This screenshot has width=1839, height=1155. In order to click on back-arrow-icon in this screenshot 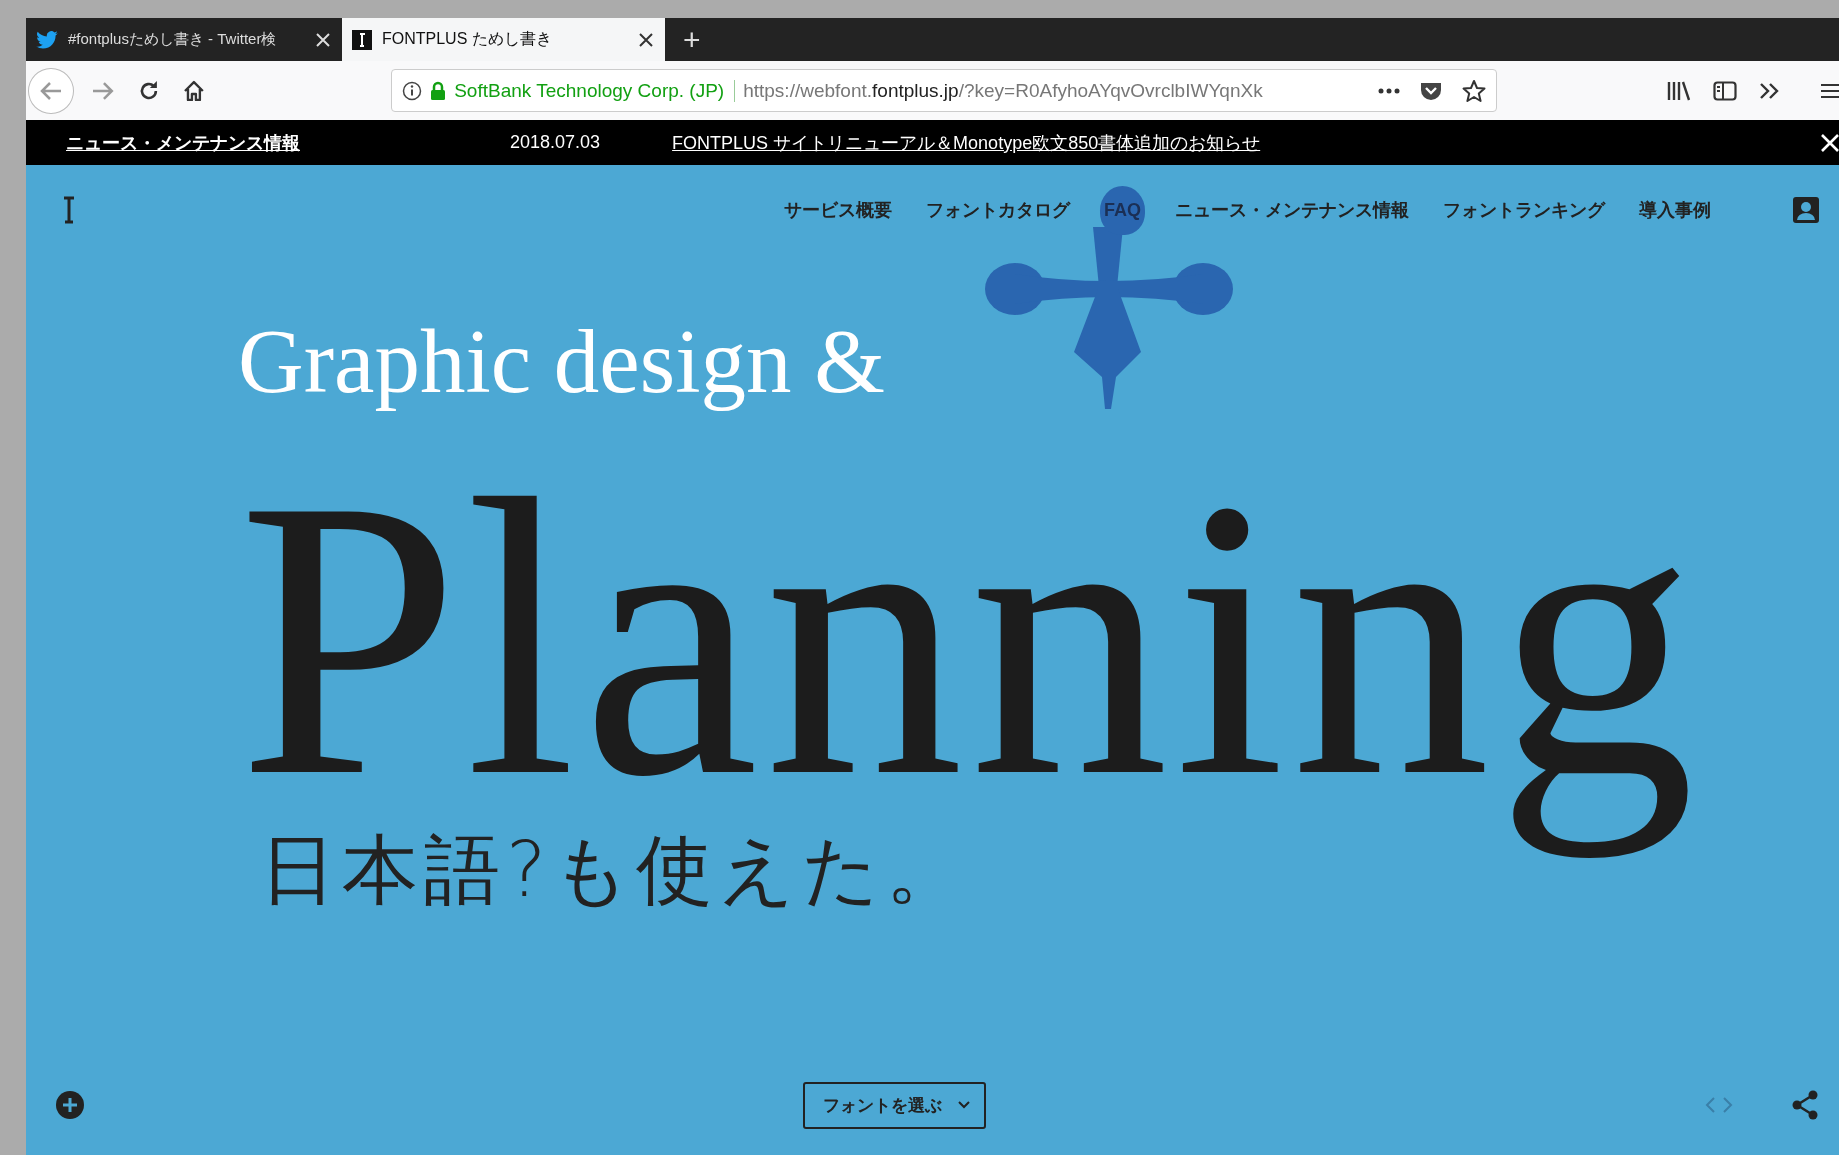, I will do `click(50, 90)`.